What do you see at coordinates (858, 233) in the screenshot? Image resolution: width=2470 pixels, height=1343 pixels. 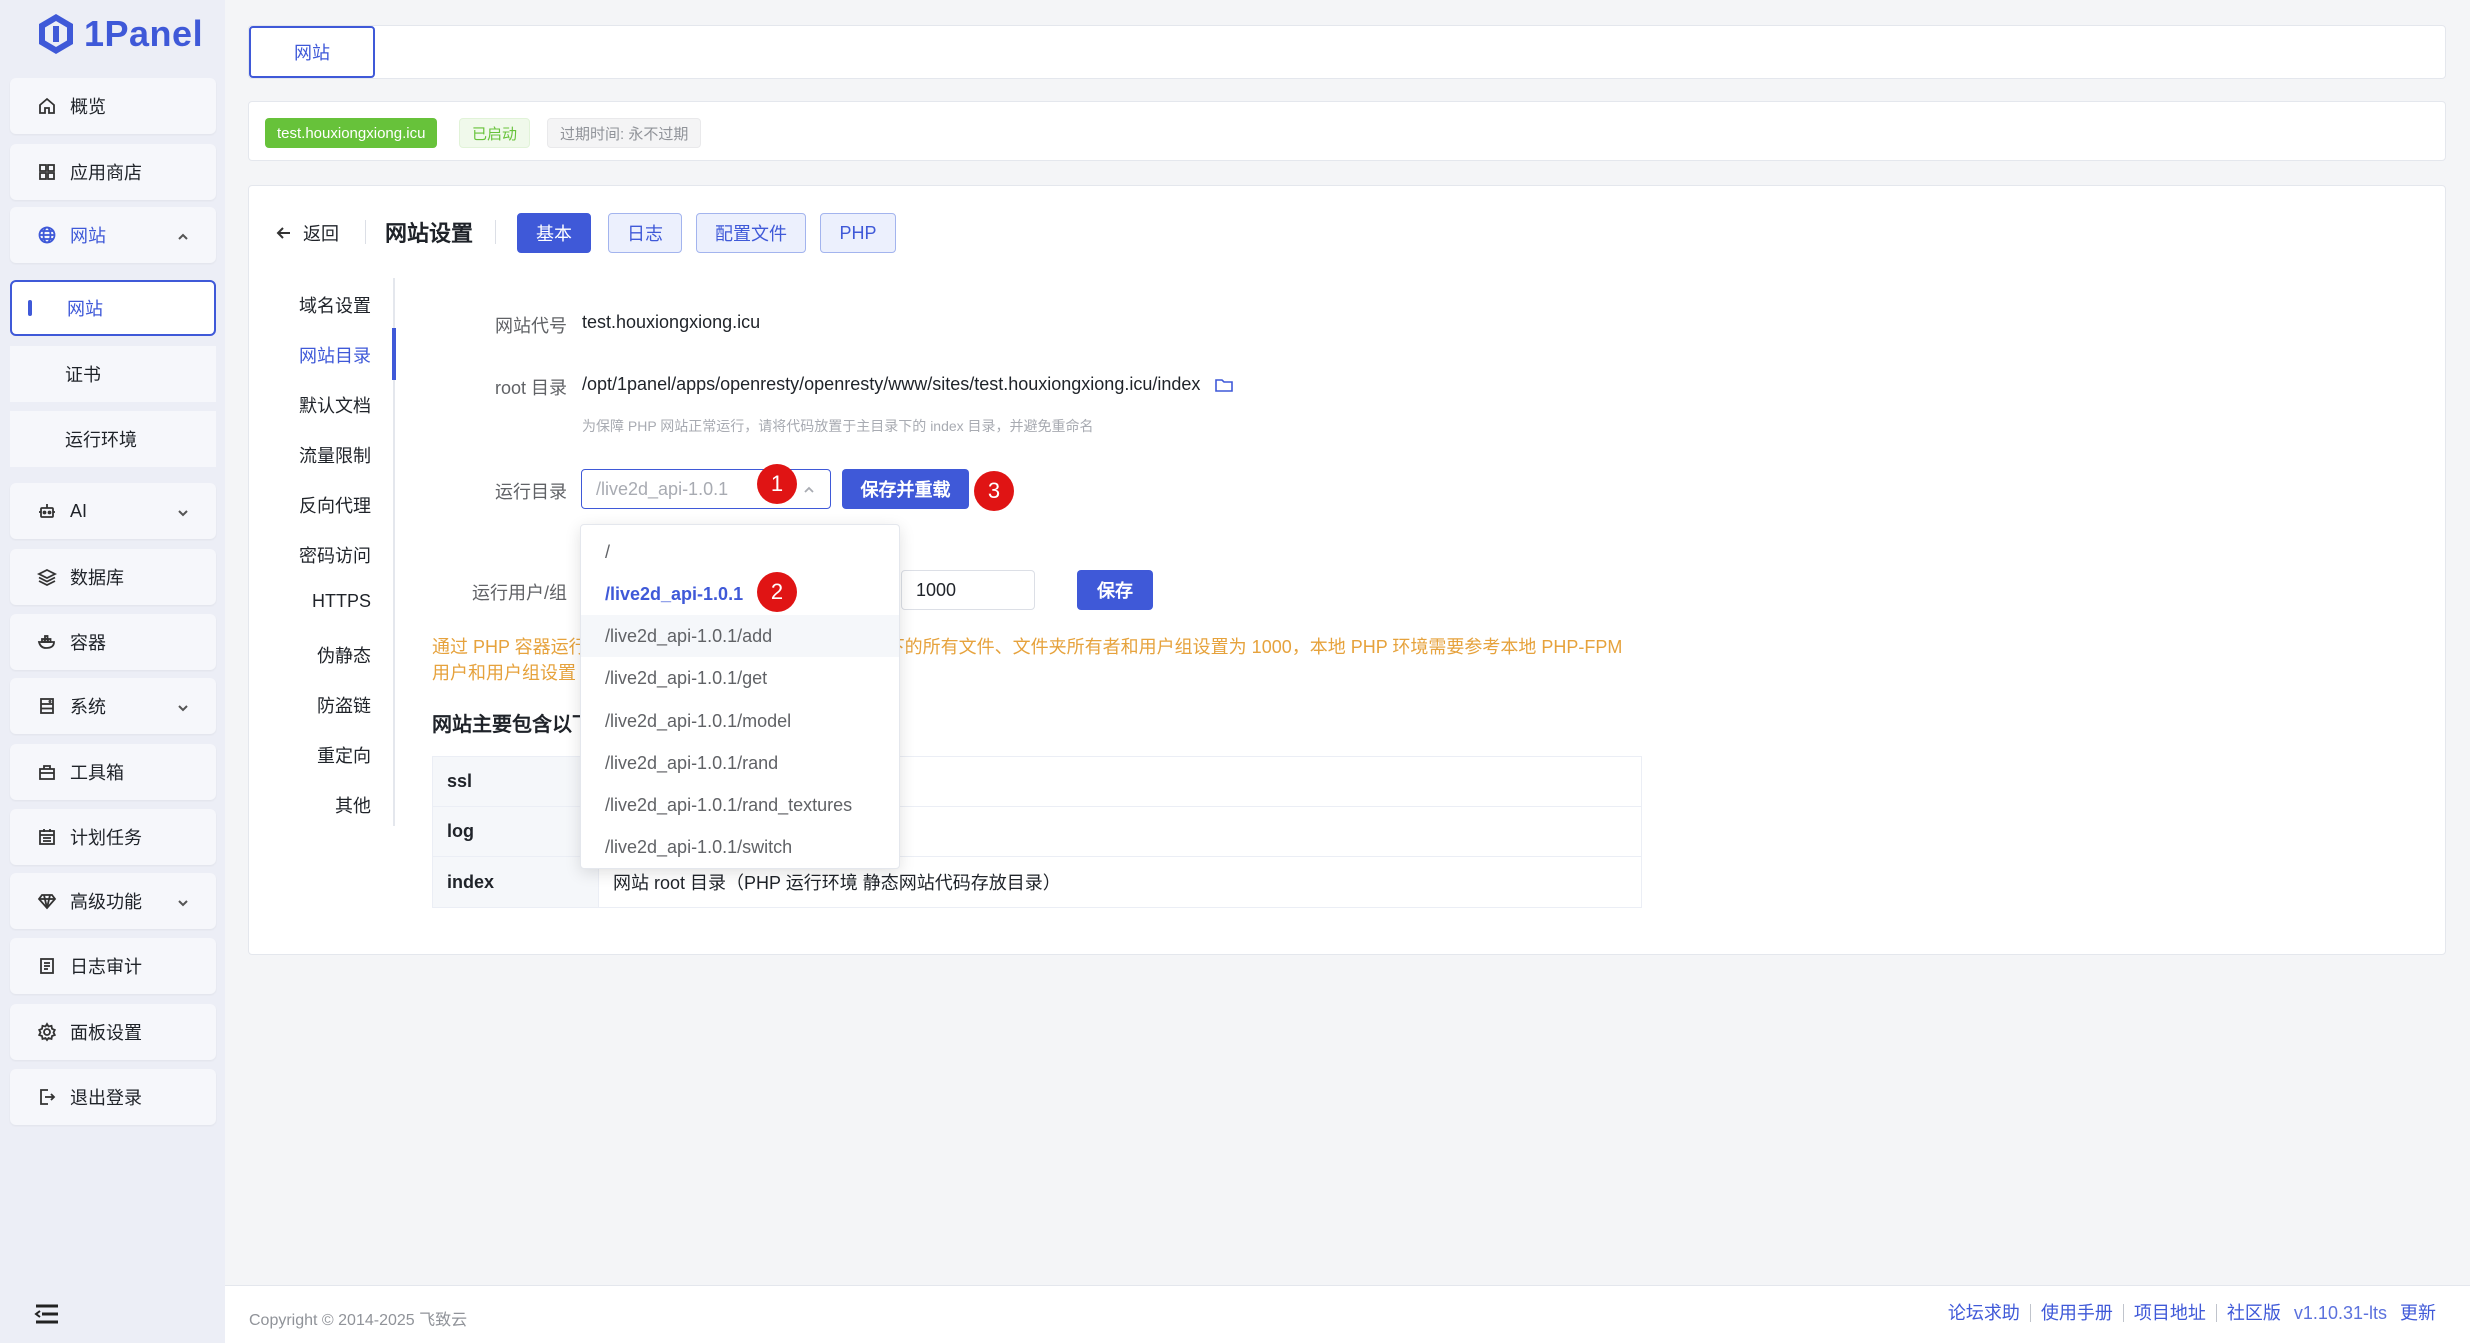 I see `tab-php: PHP` at bounding box center [858, 233].